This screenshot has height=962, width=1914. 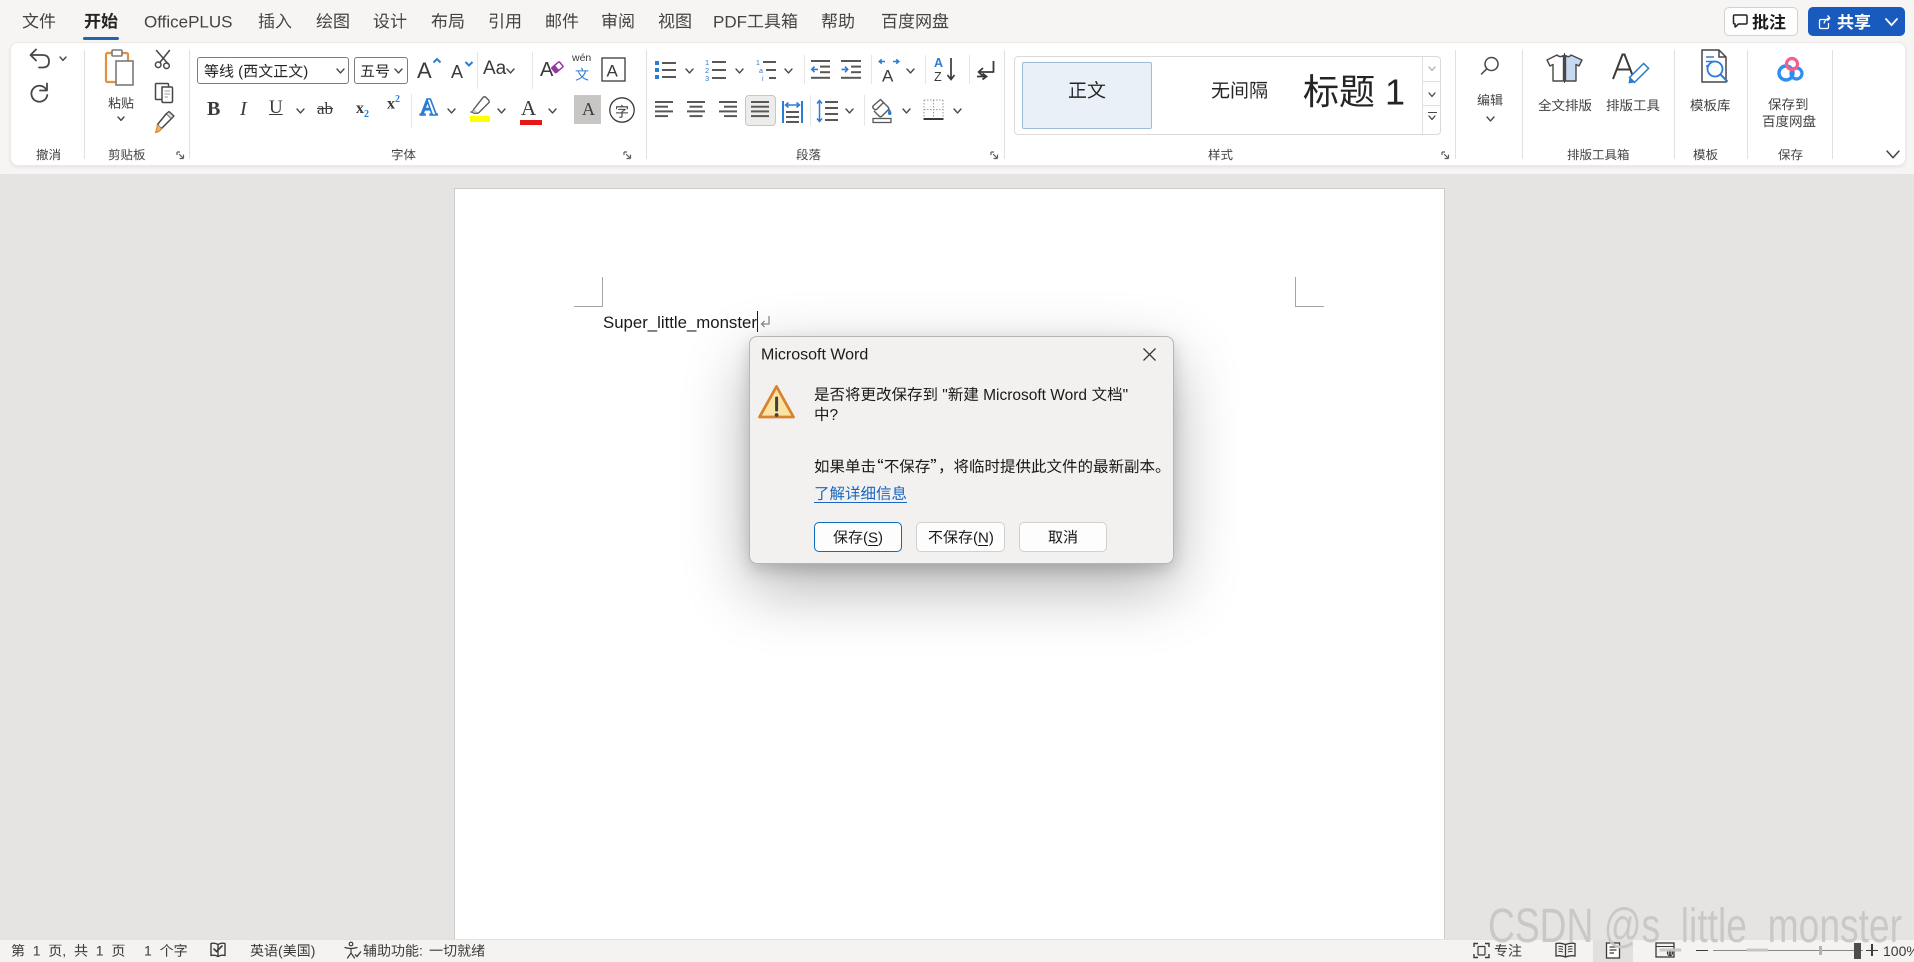 What do you see at coordinates (983, 537) in the screenshot?
I see `svg-text: (N)` at bounding box center [983, 537].